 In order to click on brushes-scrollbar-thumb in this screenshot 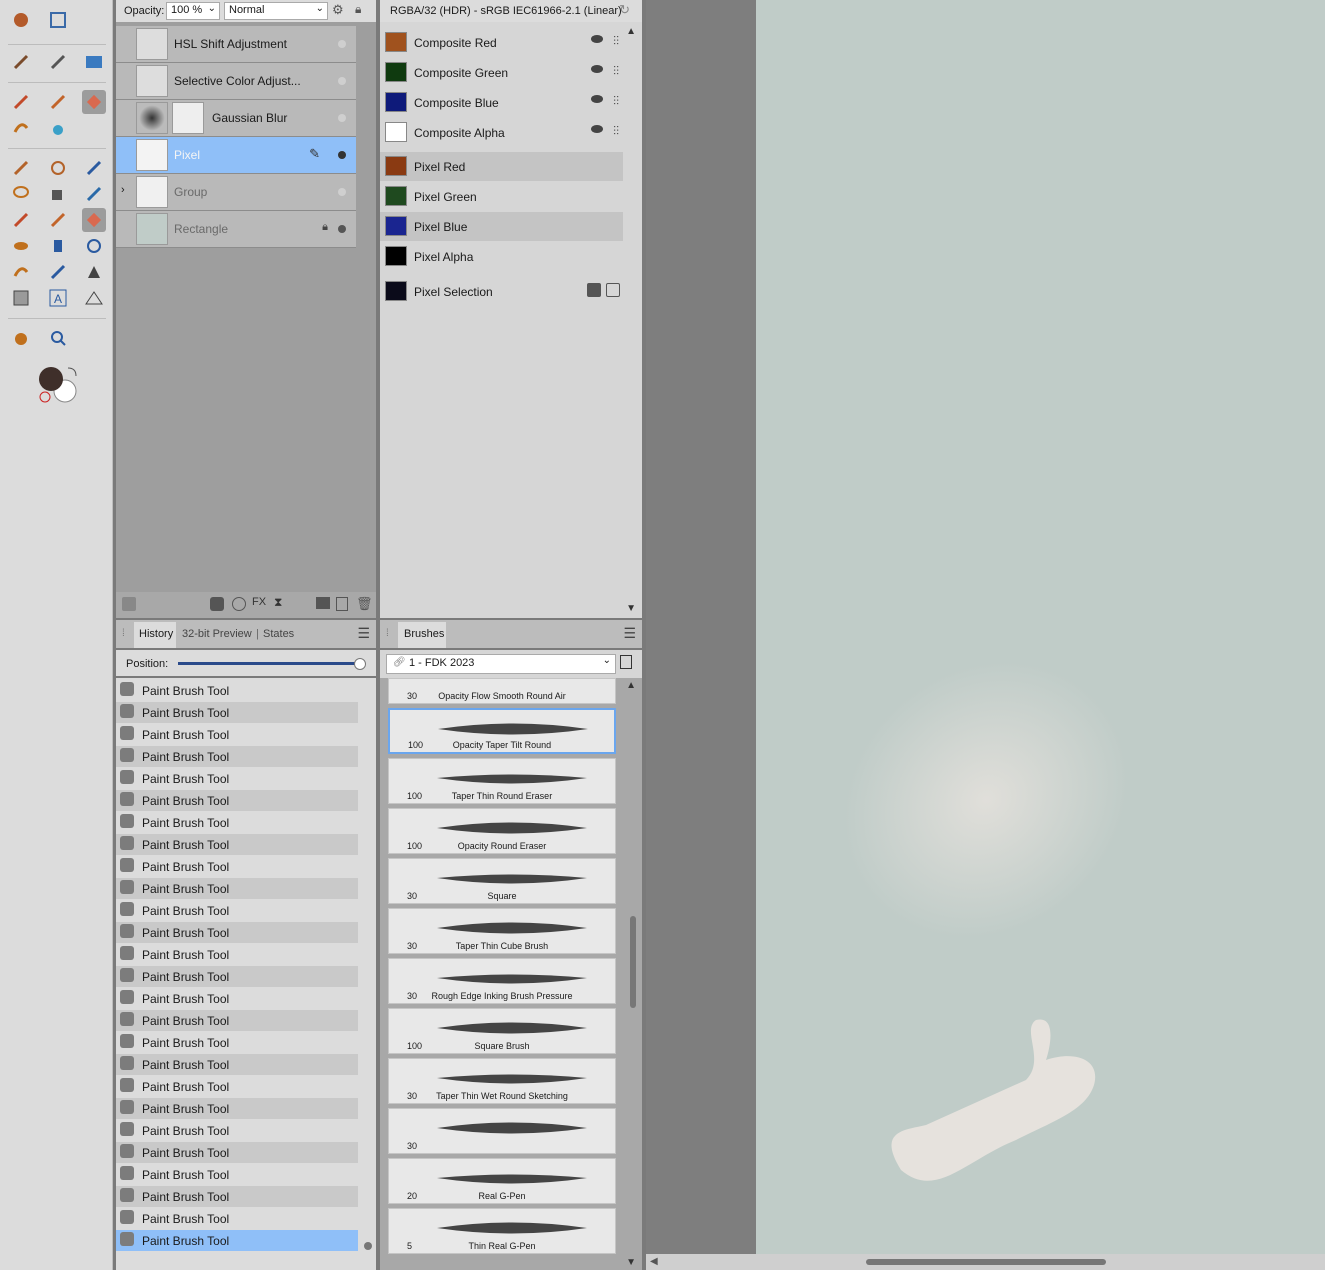, I will do `click(633, 962)`.